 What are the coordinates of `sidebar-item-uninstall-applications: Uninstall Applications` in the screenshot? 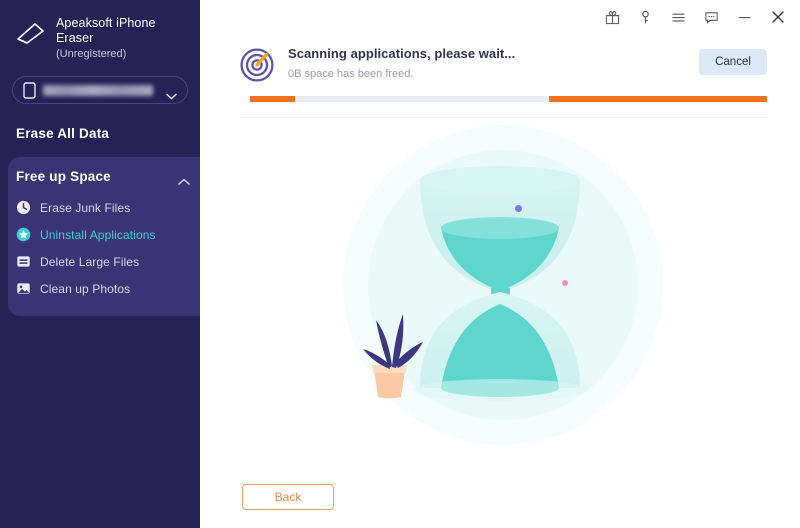 It's located at (104, 234).